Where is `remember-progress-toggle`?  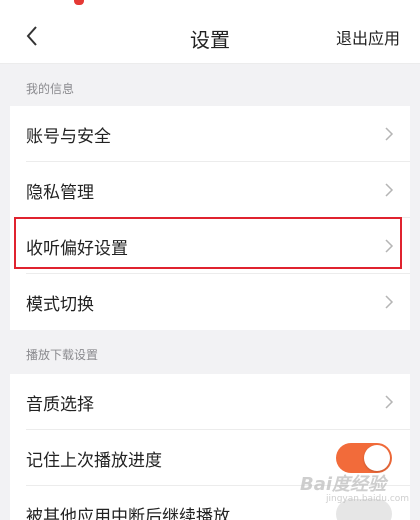 remember-progress-toggle is located at coordinates (364, 458).